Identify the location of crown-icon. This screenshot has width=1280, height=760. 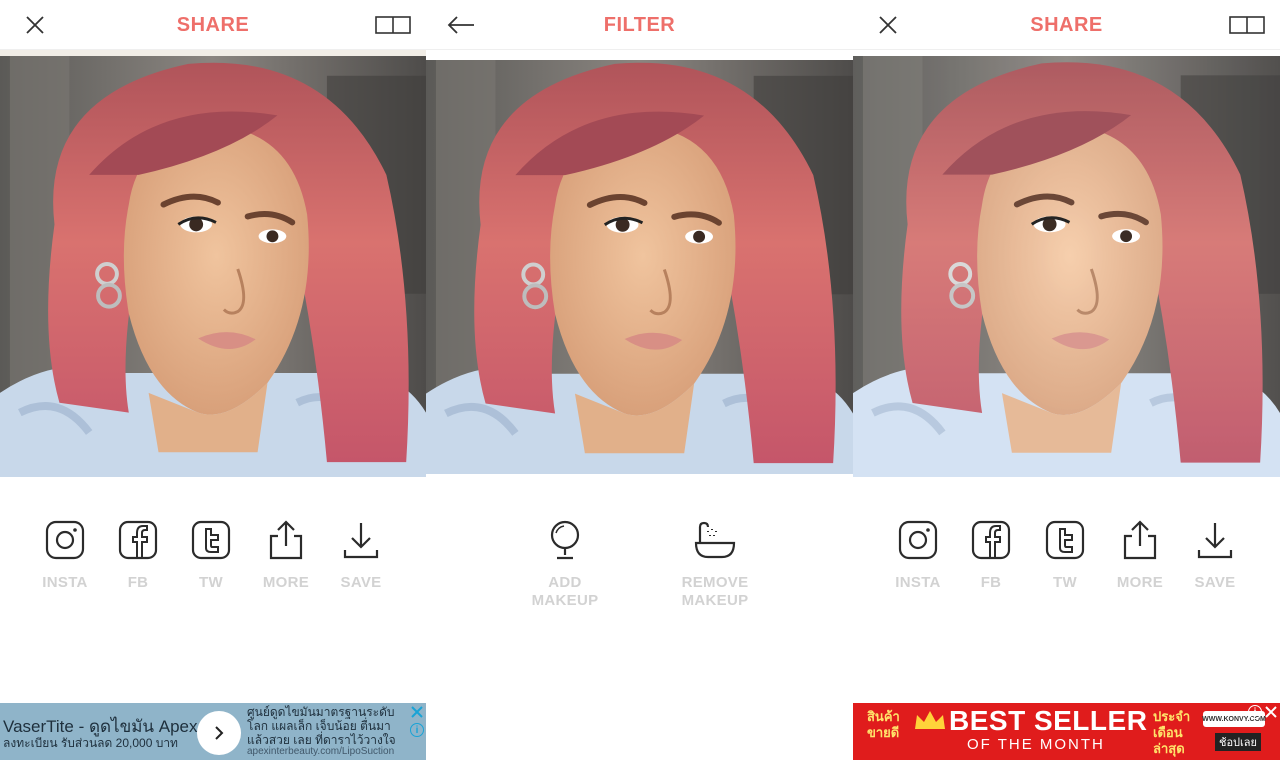
(930, 722).